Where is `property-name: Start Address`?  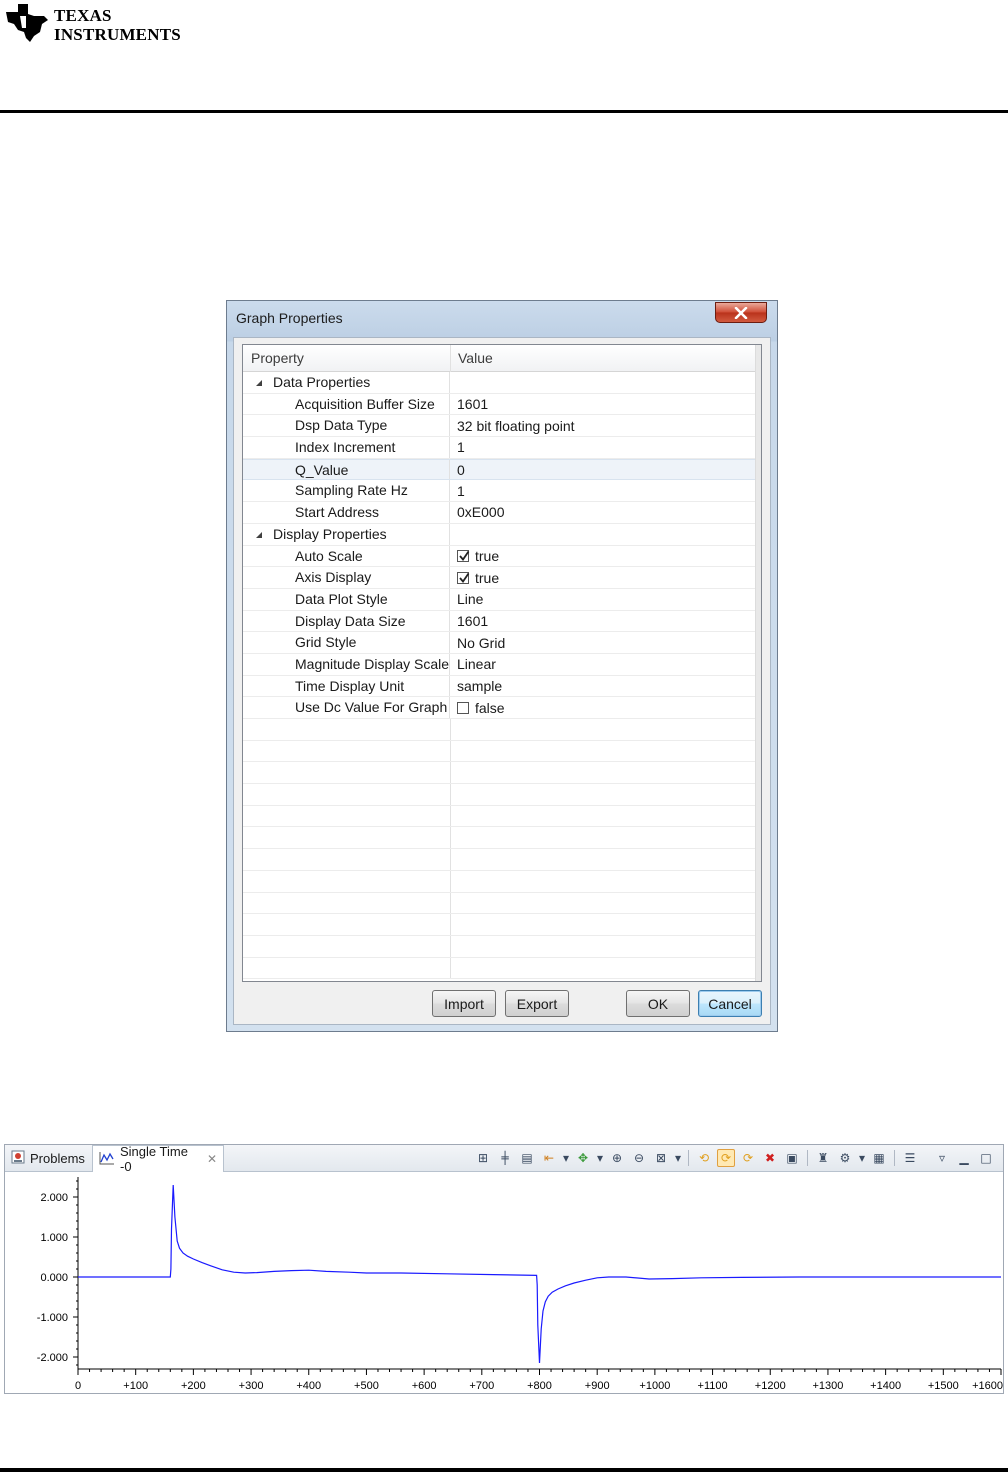 property-name: Start Address is located at coordinates (337, 512).